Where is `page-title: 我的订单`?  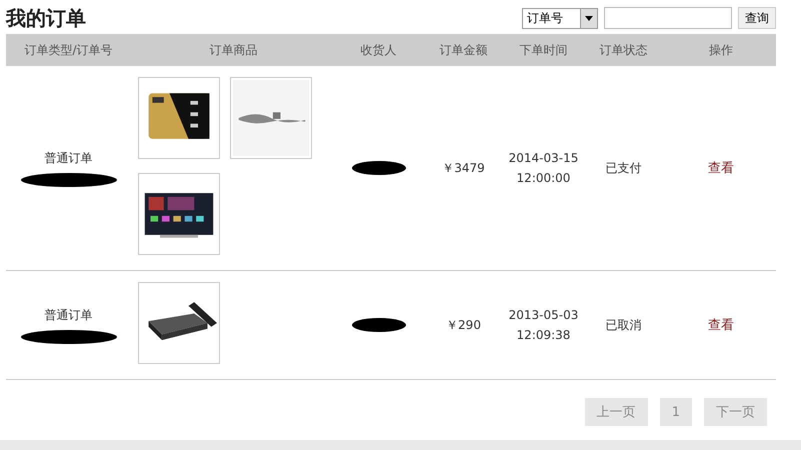 page-title: 我的订单 is located at coordinates (46, 18).